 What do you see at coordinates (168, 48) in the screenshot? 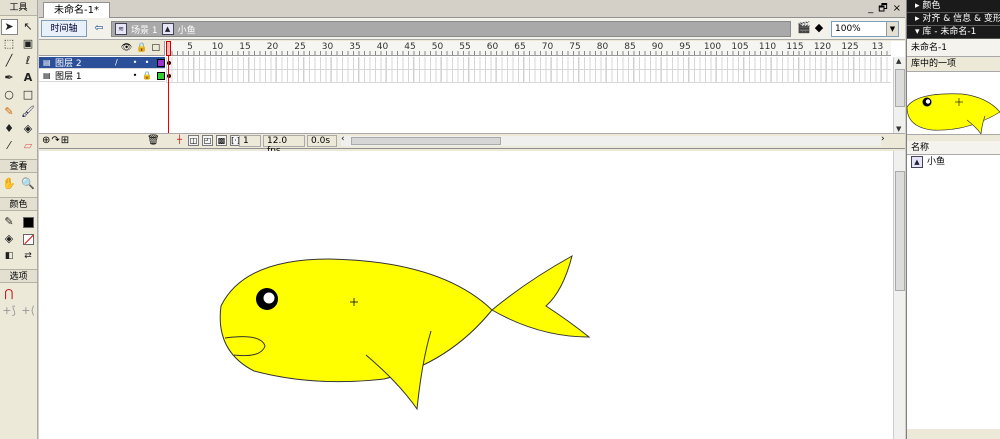
I see `playhead-handle` at bounding box center [168, 48].